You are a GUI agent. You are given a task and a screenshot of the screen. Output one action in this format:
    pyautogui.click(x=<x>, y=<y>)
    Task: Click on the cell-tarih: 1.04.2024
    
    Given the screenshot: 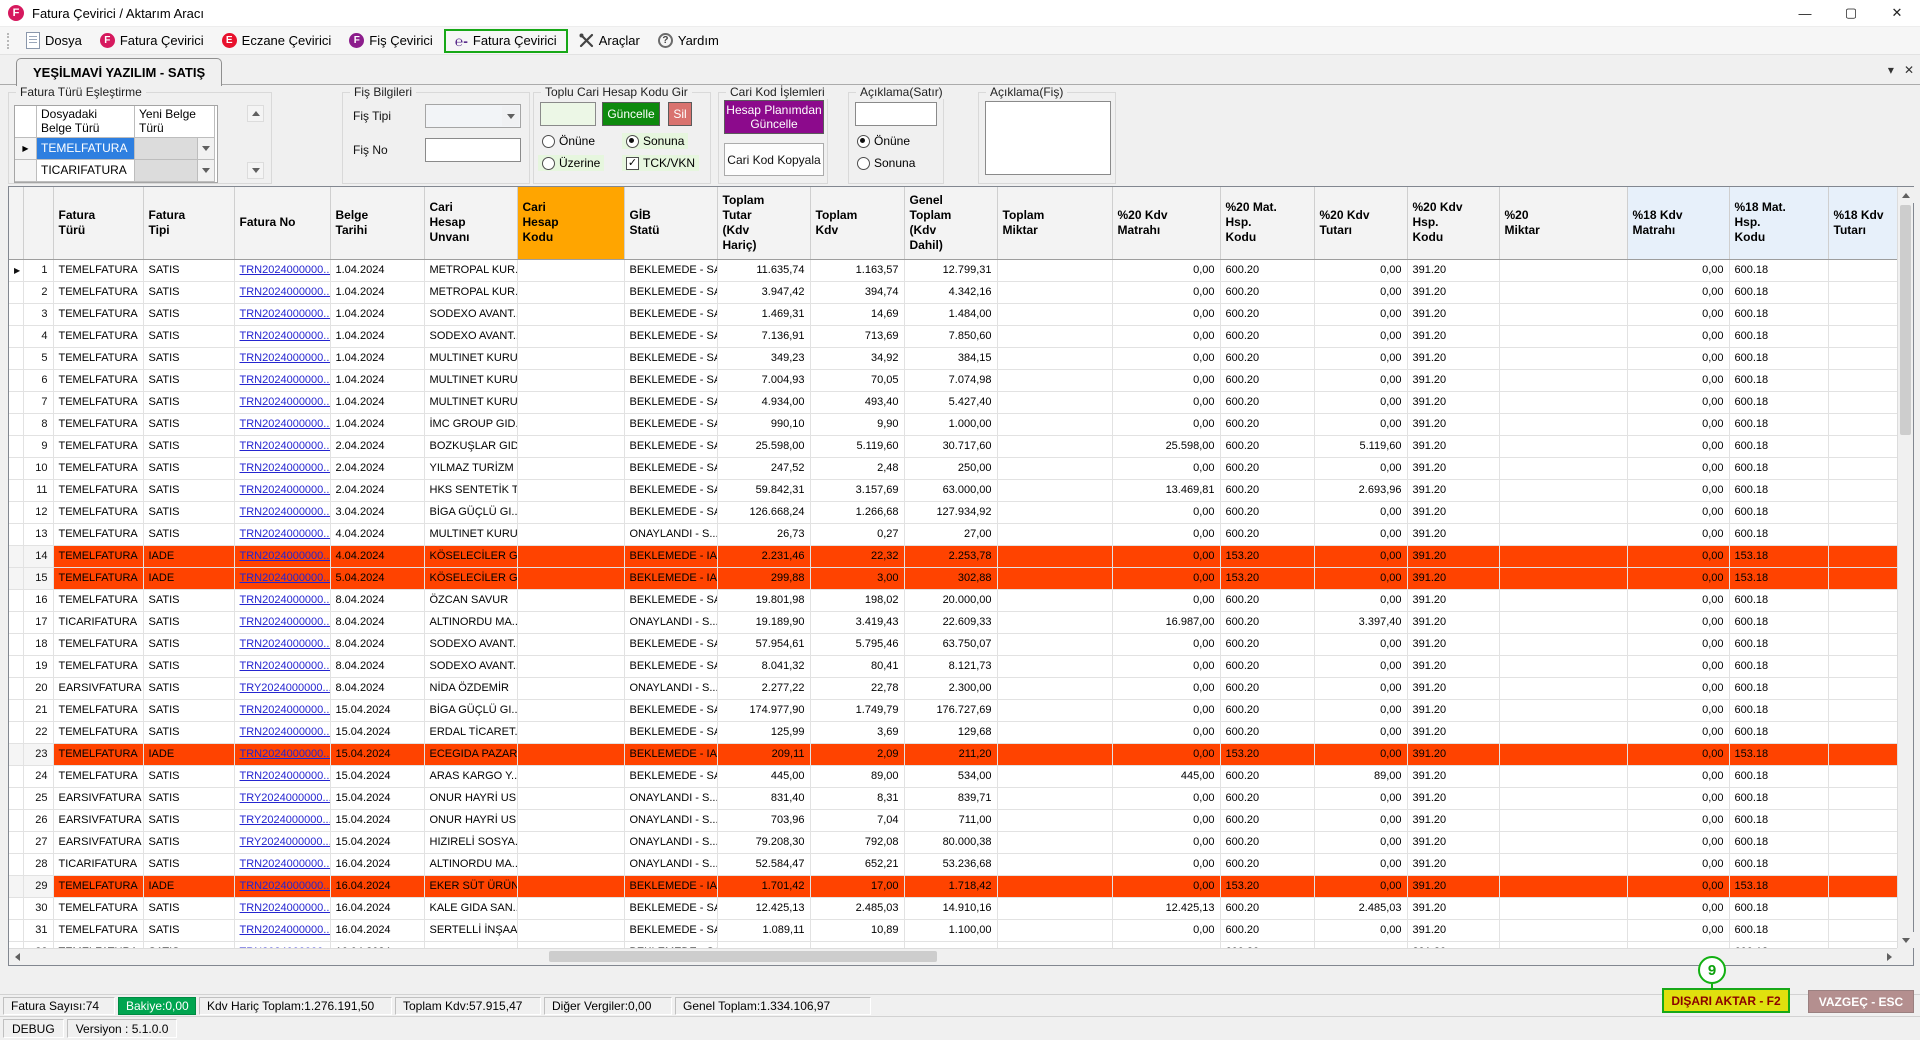 What is the action you would take?
    pyautogui.click(x=377, y=270)
    